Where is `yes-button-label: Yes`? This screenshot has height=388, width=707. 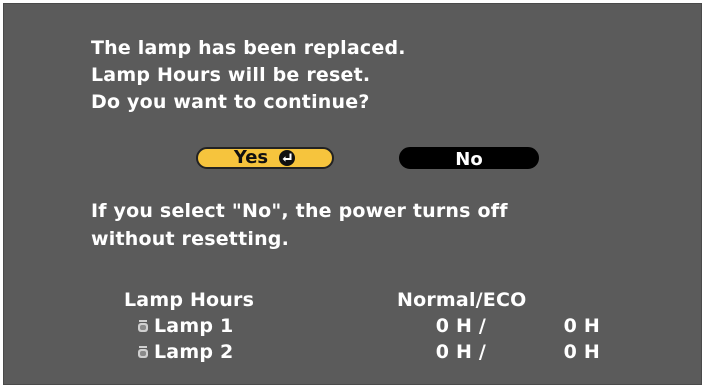
yes-button-label: Yes is located at coordinates (251, 157).